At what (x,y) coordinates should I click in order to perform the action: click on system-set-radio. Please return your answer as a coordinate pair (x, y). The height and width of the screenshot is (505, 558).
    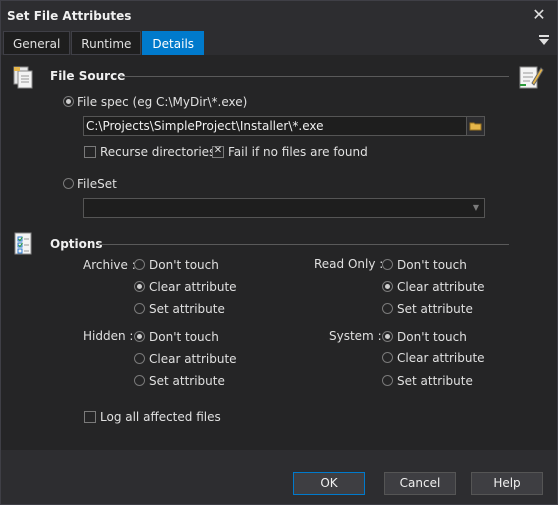
    Looking at the image, I should click on (387, 380).